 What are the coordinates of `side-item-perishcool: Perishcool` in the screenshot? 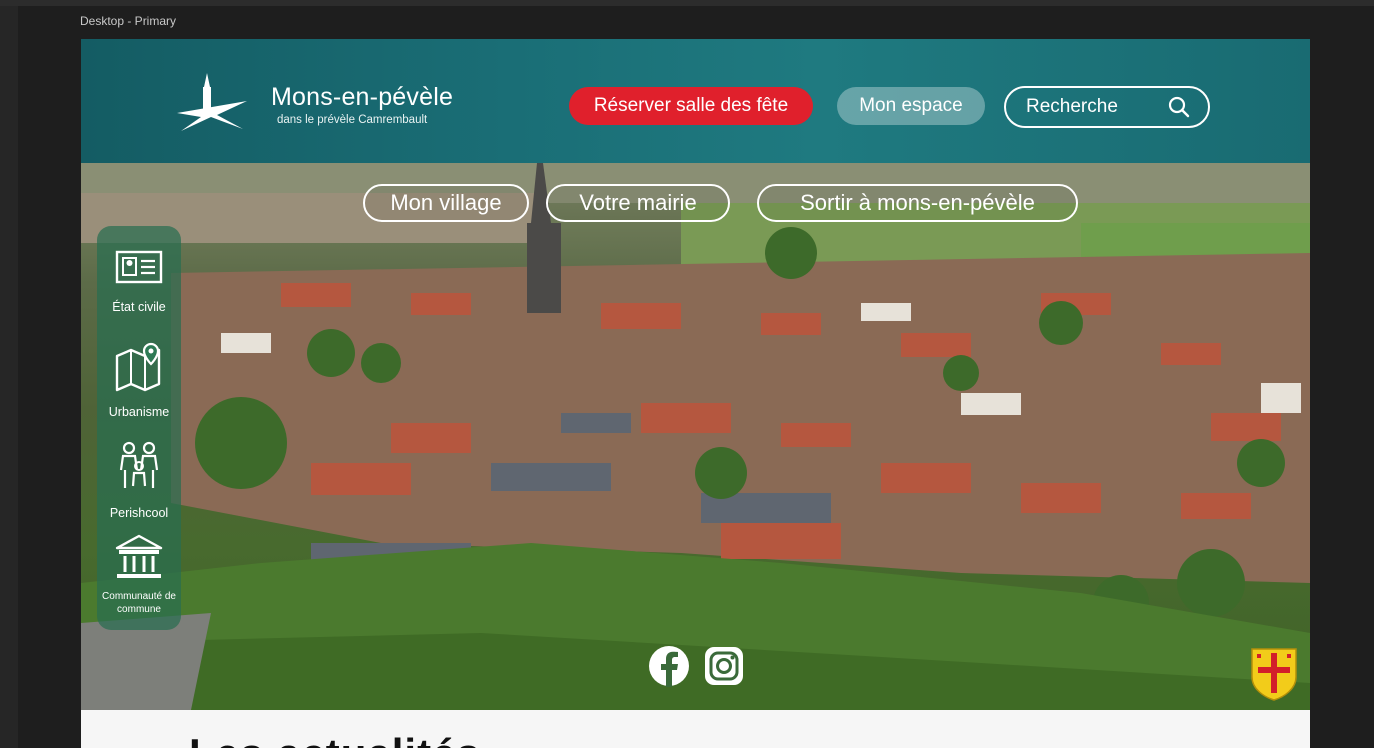 It's located at (139, 484).